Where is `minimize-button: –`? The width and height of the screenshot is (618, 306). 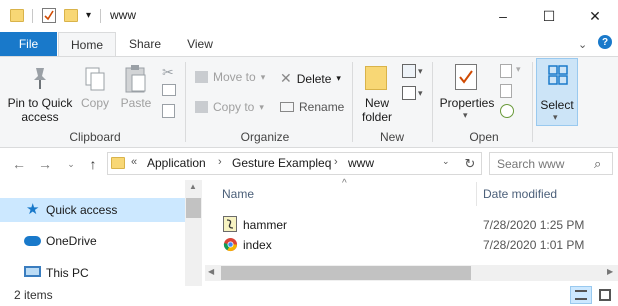 minimize-button: – is located at coordinates (503, 16).